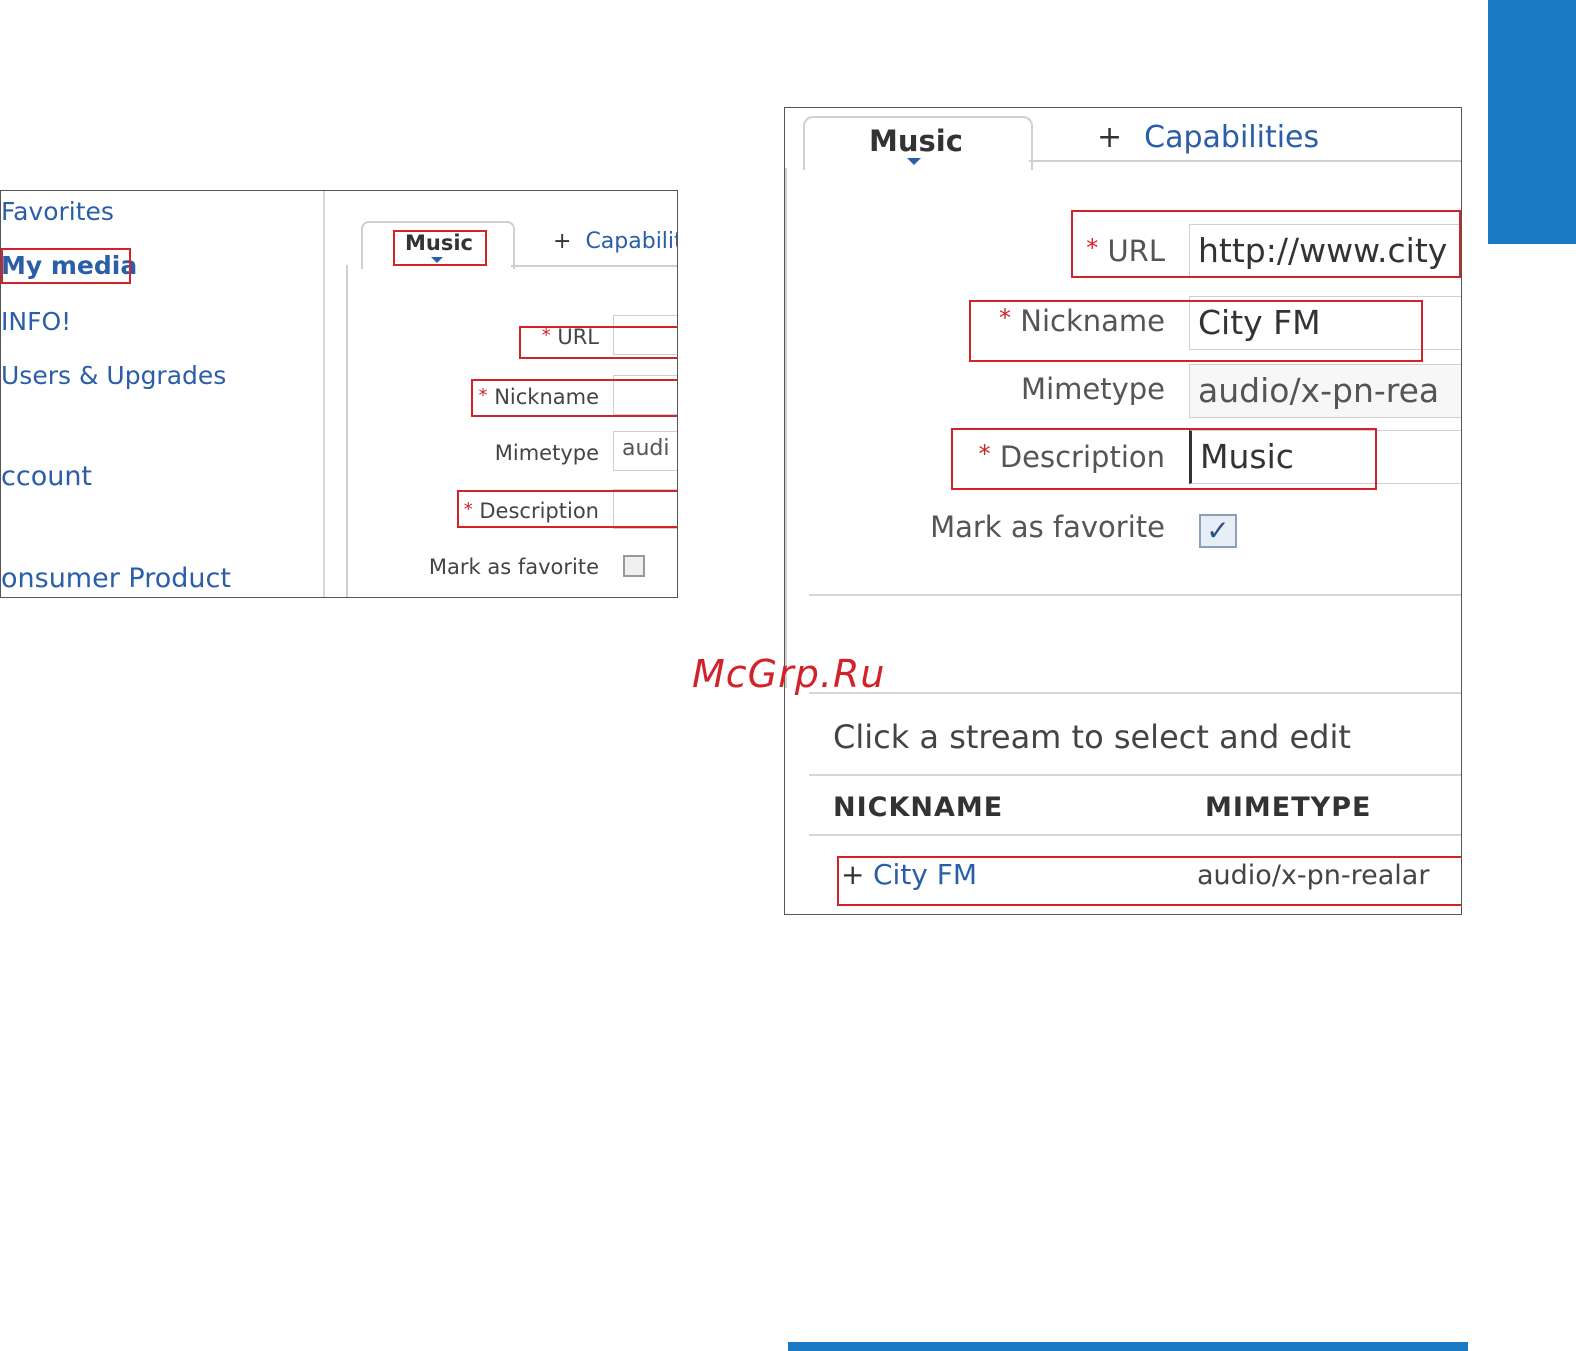  I want to click on tab-capabilities: + Capabilit, so click(615, 241).